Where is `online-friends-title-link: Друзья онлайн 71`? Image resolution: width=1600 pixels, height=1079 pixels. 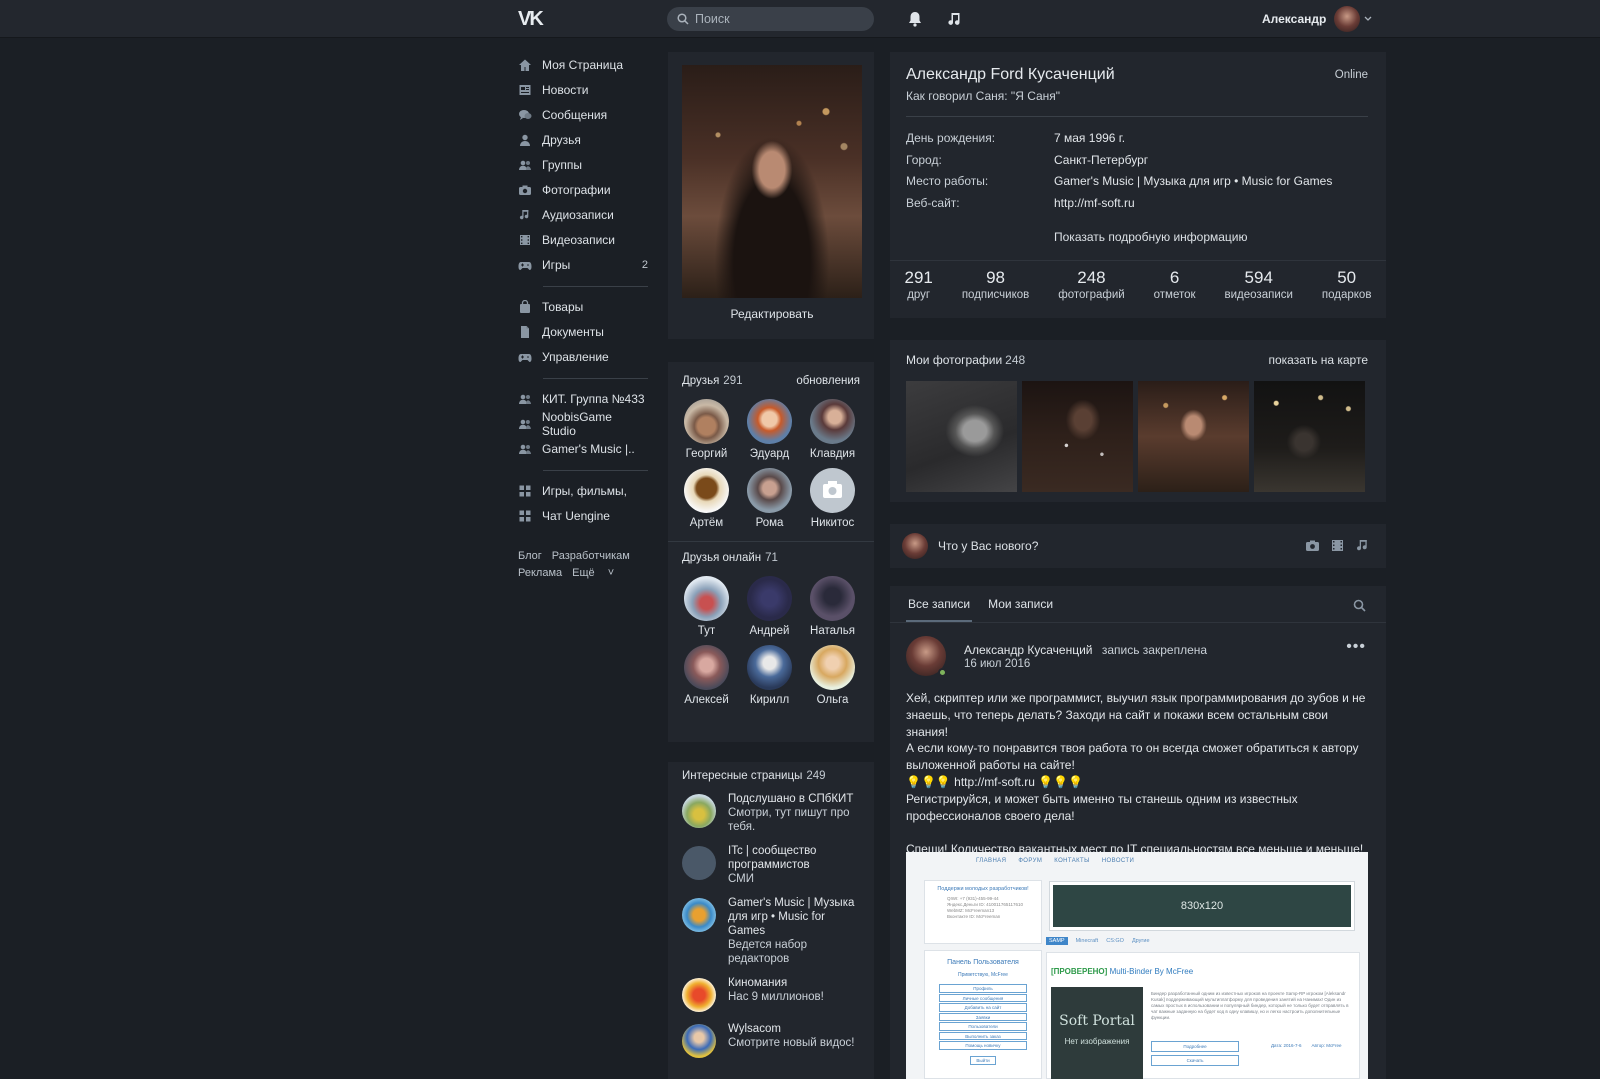
online-friends-title-link: Друзья онлайн 71 is located at coordinates (730, 558).